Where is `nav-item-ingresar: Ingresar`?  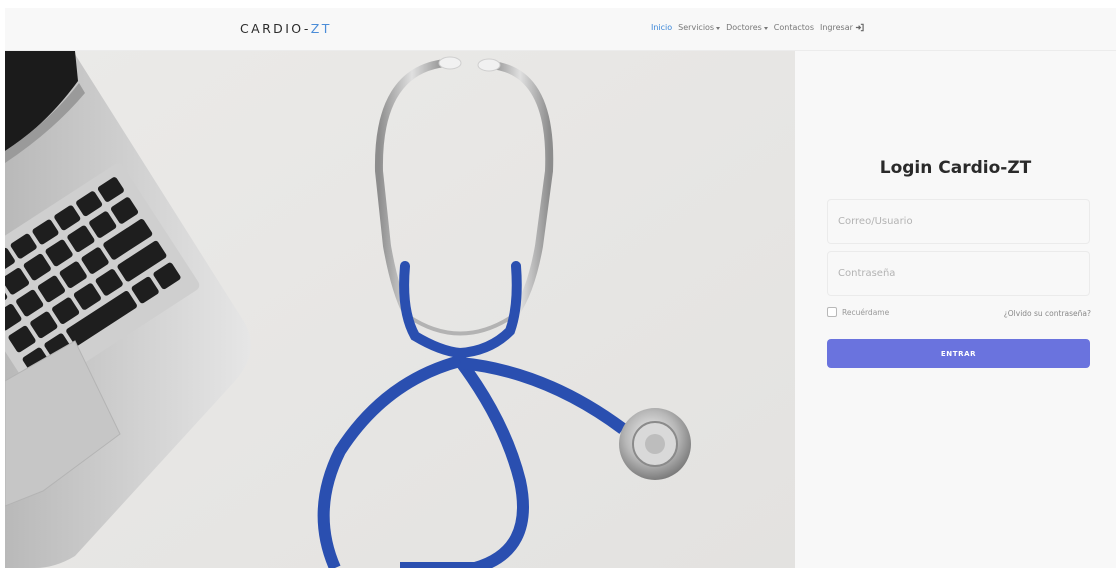 nav-item-ingresar: Ingresar is located at coordinates (842, 27).